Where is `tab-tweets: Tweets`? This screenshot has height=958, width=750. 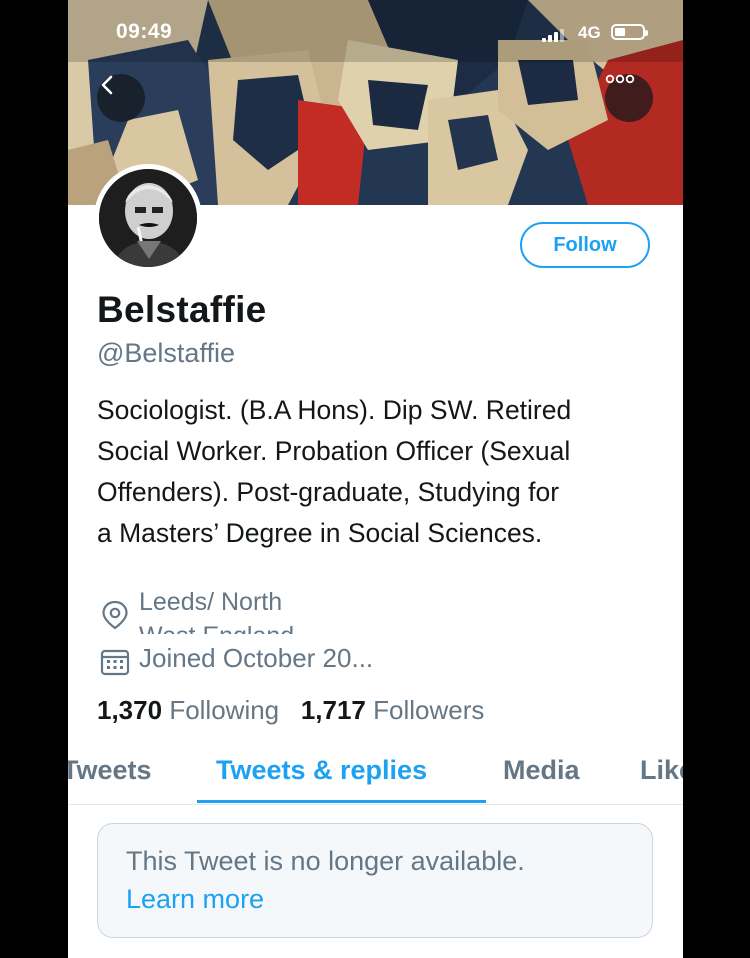 tab-tweets: Tweets is located at coordinates (110, 770).